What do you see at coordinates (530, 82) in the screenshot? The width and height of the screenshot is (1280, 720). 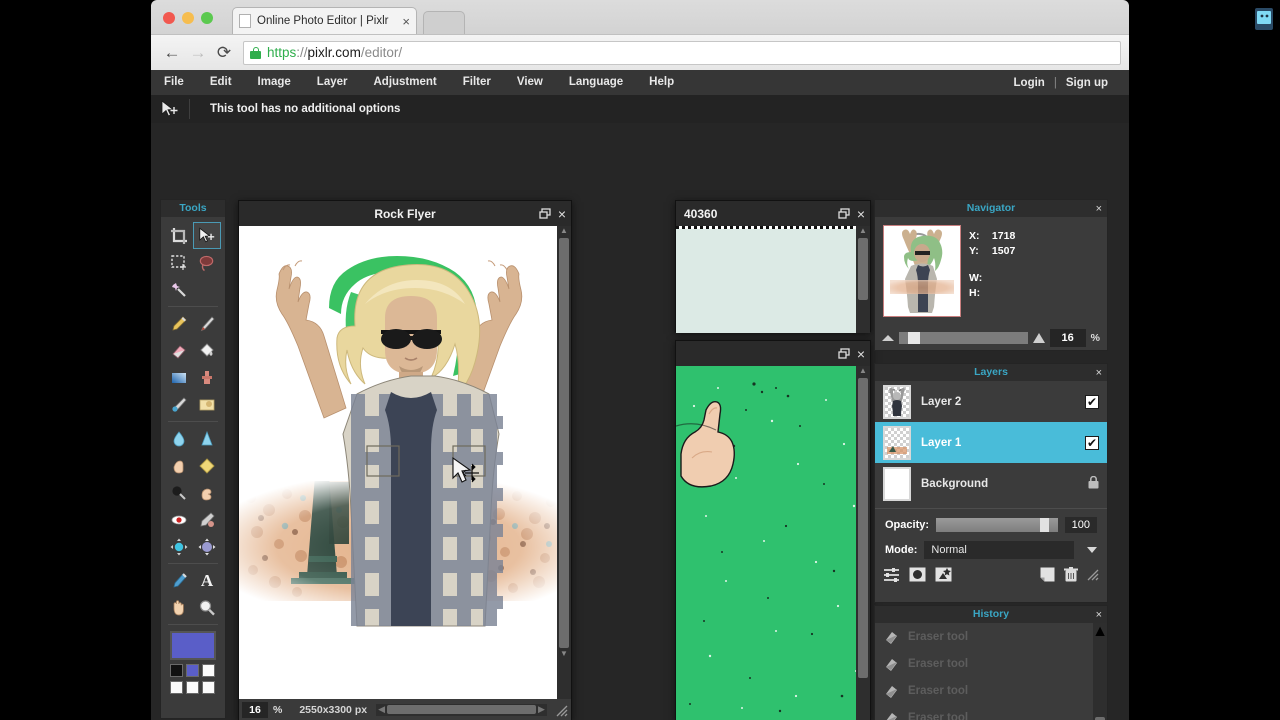 I see `menu-item-view: View` at bounding box center [530, 82].